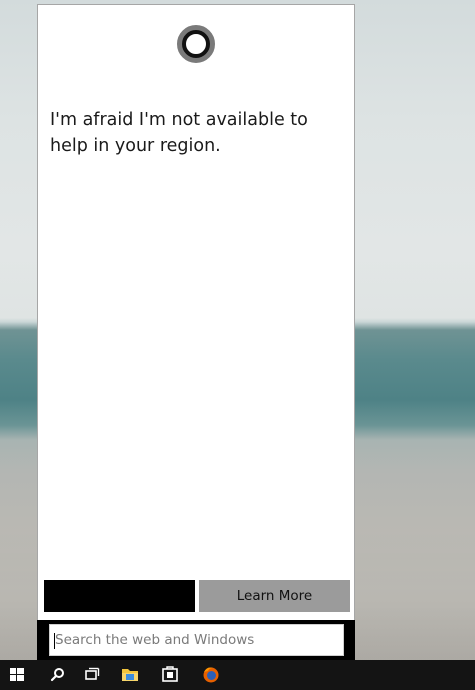 The width and height of the screenshot is (475, 690). I want to click on windows-logo-icon, so click(17, 674).